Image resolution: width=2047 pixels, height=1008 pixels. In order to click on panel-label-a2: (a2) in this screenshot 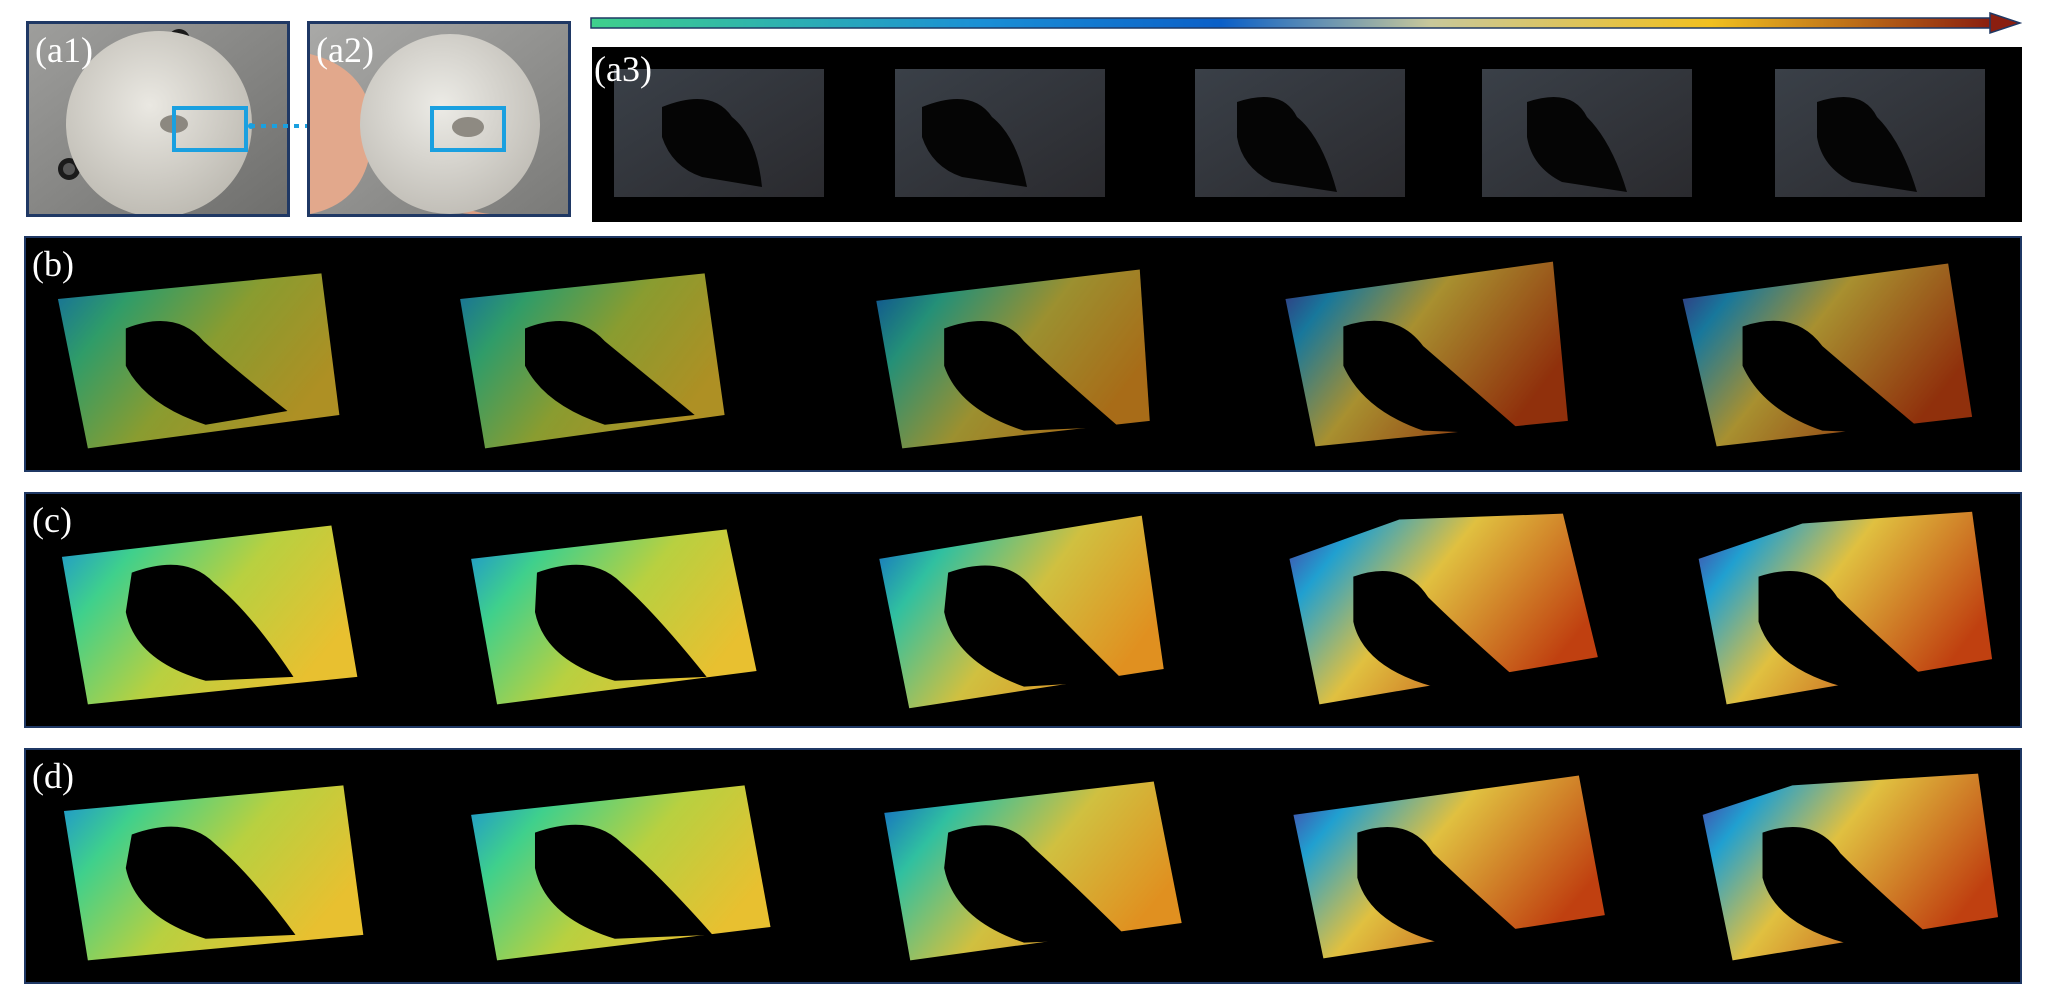, I will do `click(345, 50)`.